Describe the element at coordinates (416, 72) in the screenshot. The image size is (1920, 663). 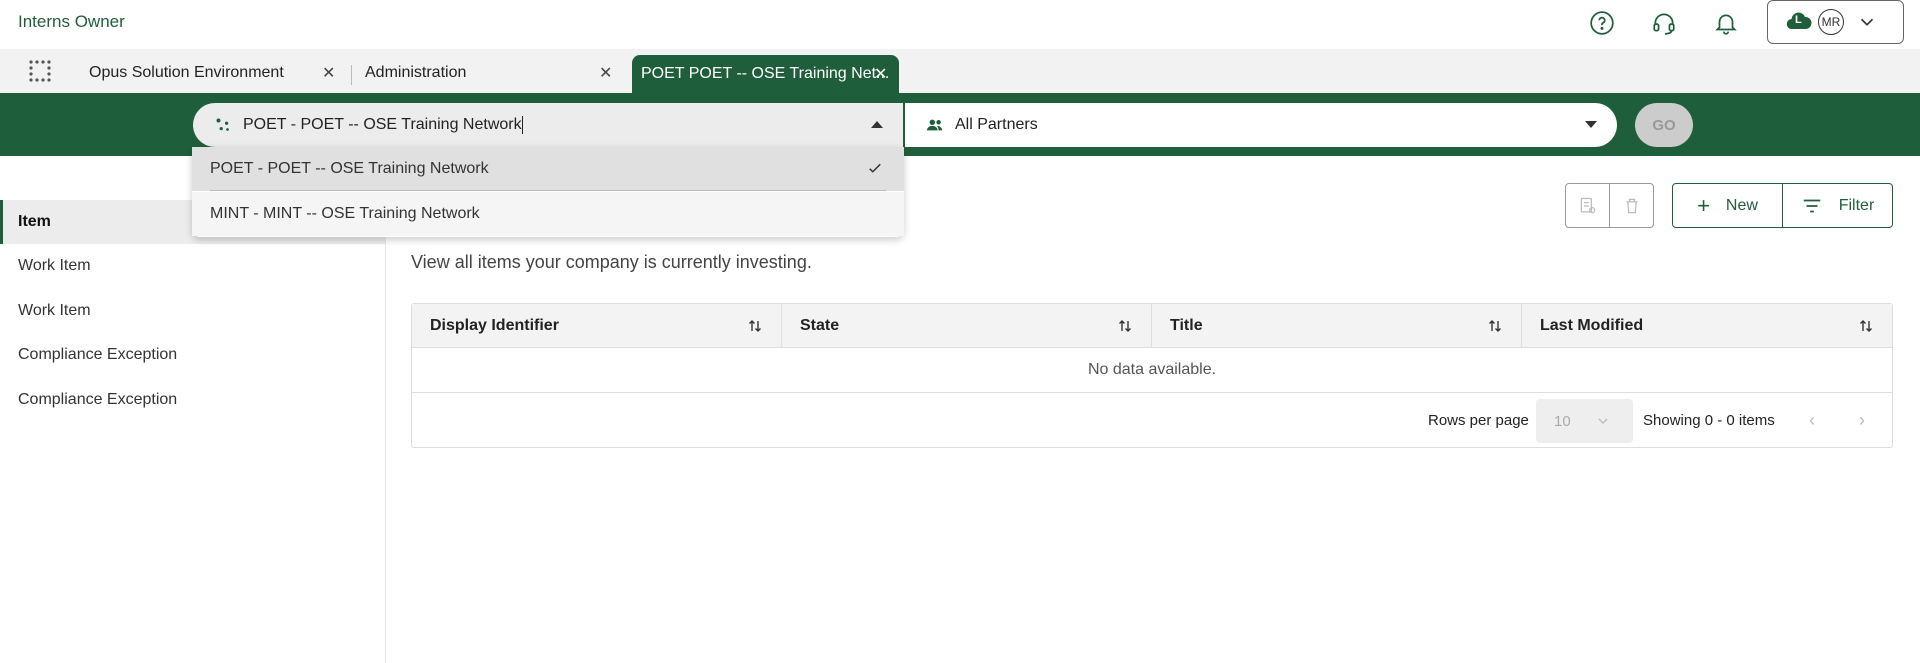
I see `tab-label: Administration` at that location.